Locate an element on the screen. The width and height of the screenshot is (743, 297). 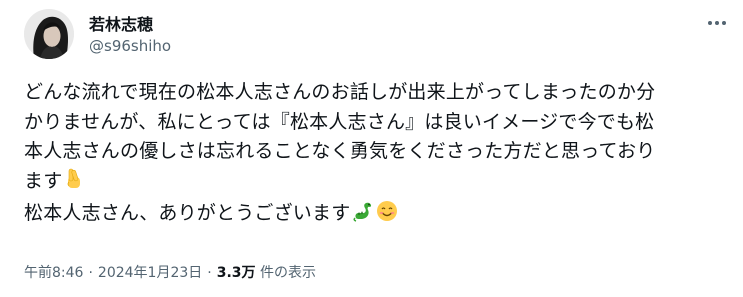
more-options-button is located at coordinates (717, 23).